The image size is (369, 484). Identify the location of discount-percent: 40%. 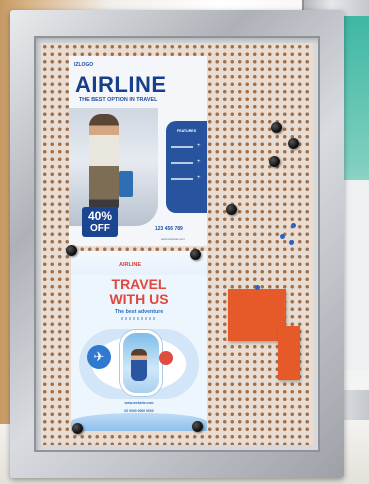
(100, 216).